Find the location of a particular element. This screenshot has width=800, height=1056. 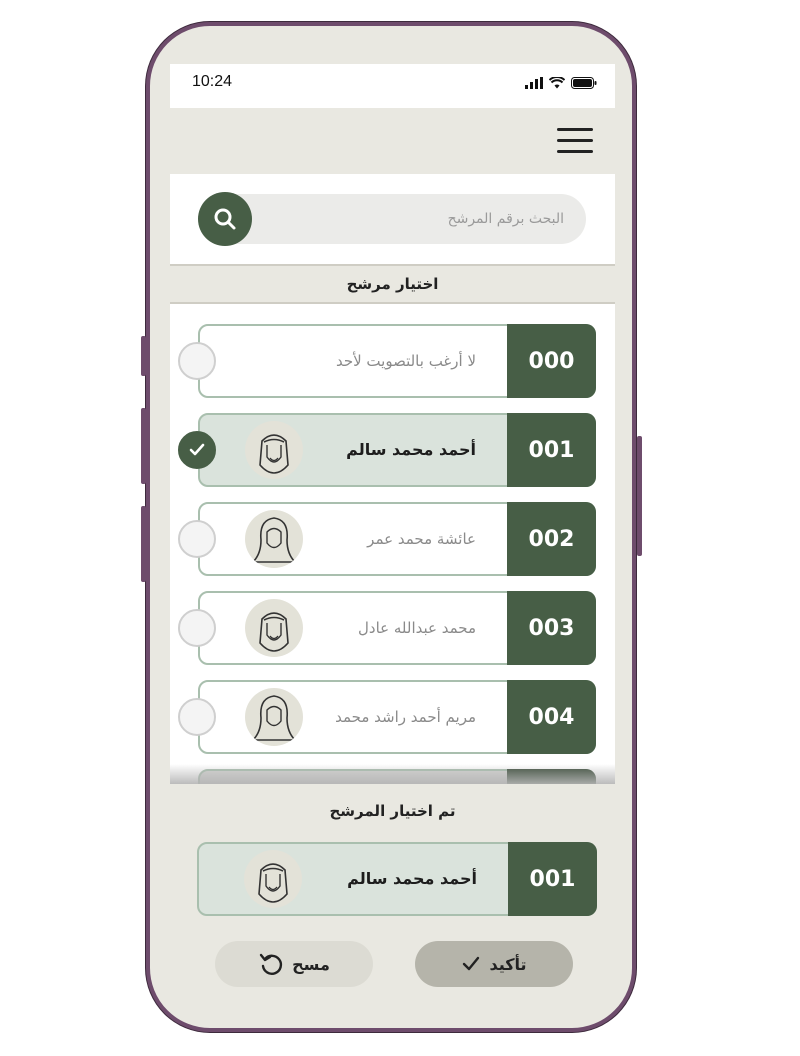

search-icon is located at coordinates (225, 219).